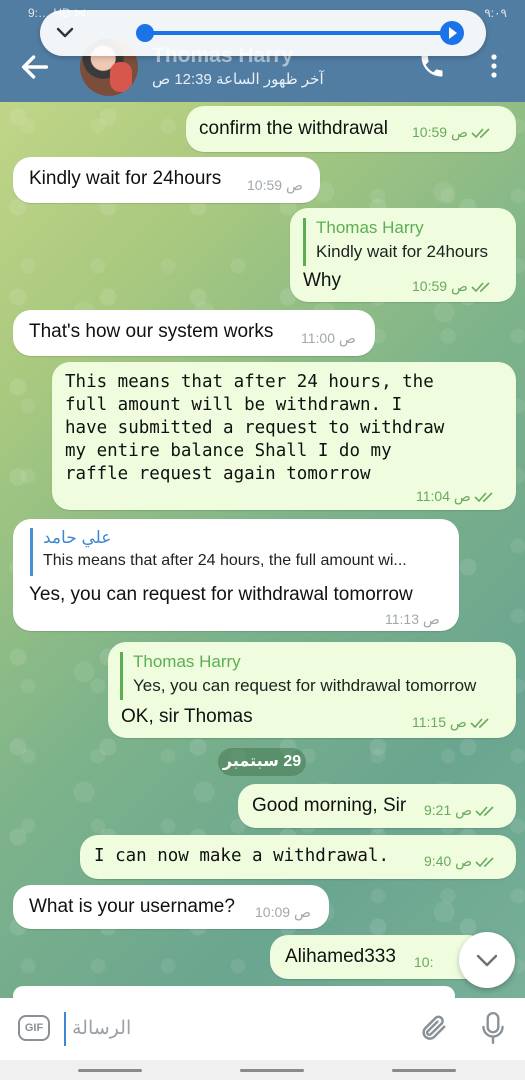 This screenshot has height=1080, width=525. What do you see at coordinates (432, 66) in the screenshot?
I see `phone-icon` at bounding box center [432, 66].